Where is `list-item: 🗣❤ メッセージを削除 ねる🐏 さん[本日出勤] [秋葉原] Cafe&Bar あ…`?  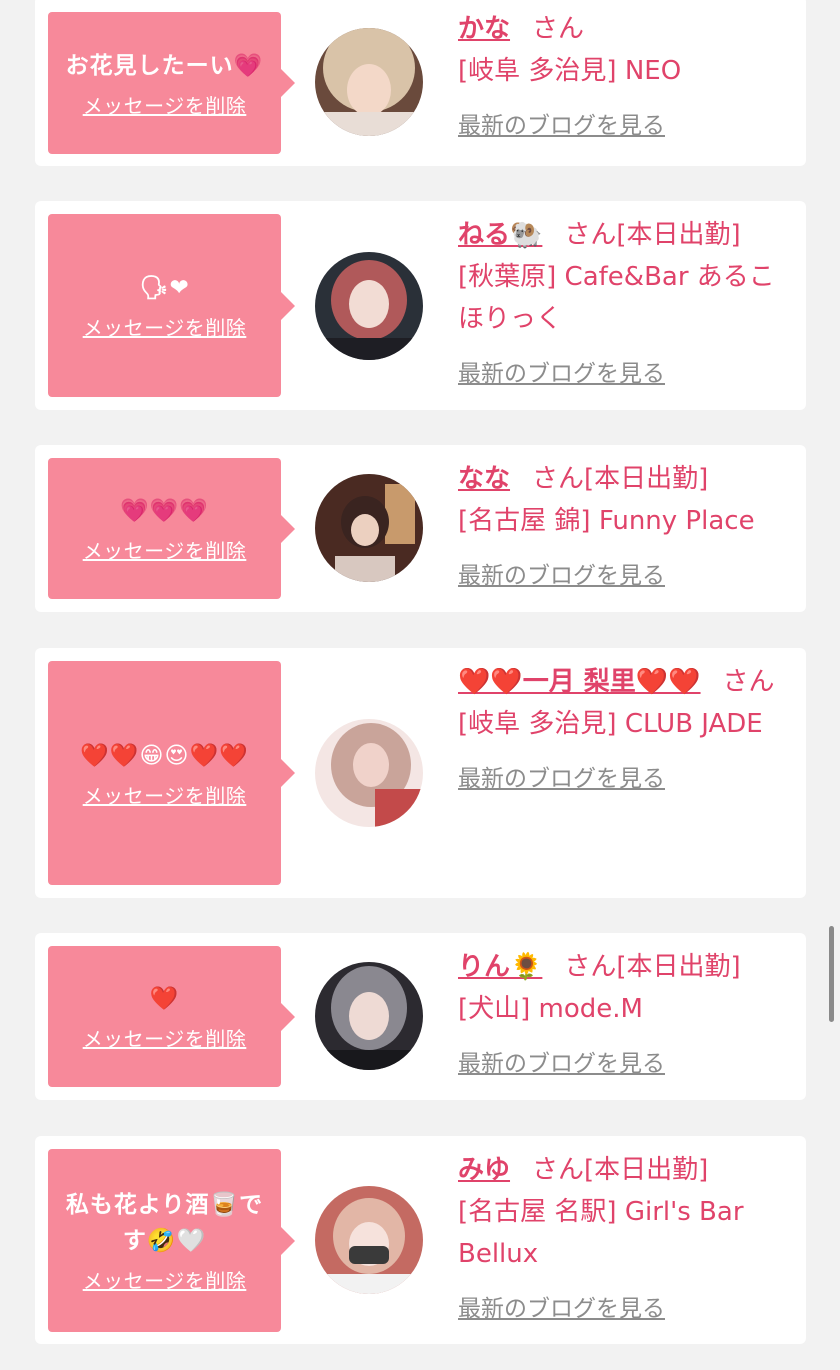
list-item: 🗣❤ メッセージを削除 ねる🐏 さん[本日出勤] [秋葉原] Cafe&Bar あ… is located at coordinates (420, 305).